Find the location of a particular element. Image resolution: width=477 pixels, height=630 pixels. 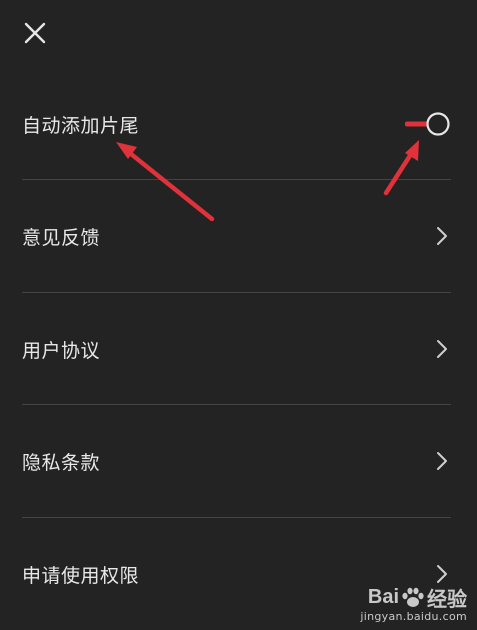

auto-outro-toggle is located at coordinates (427, 124).